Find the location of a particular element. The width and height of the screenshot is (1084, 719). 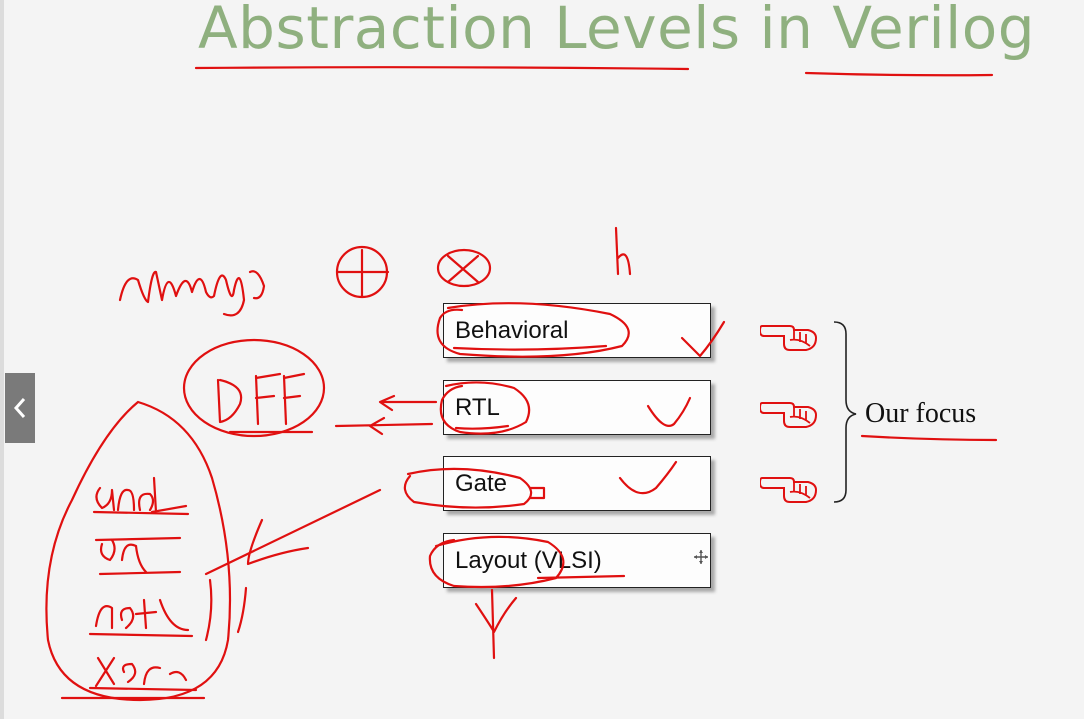

level-box-behavioral: Behavioral is located at coordinates (577, 330).